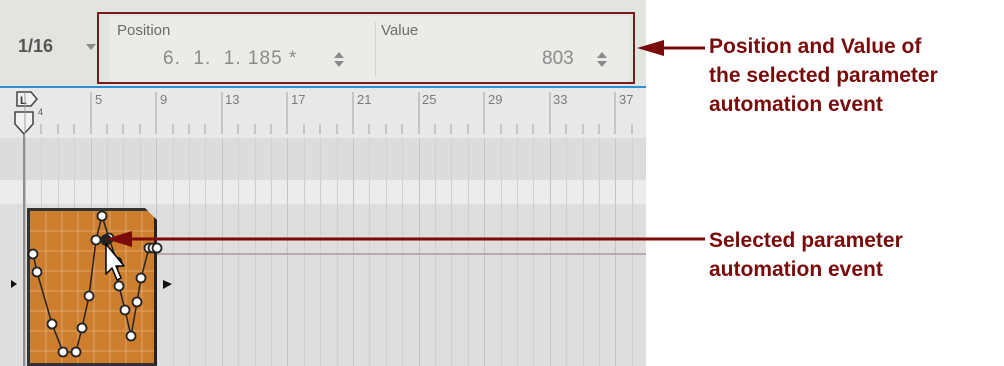 The width and height of the screenshot is (1004, 366). Describe the element at coordinates (806, 240) in the screenshot. I see `callout-line: Selected parameter` at that location.